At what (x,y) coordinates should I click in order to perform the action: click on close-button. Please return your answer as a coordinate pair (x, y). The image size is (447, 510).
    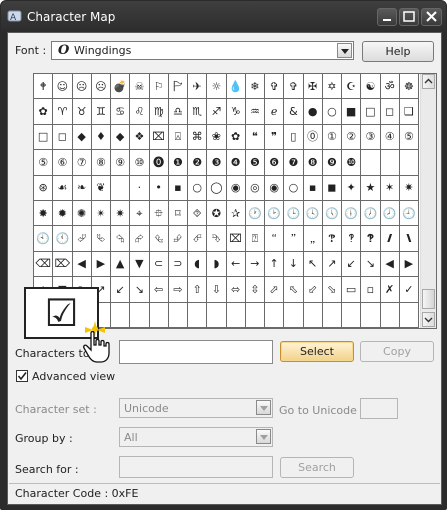
    Looking at the image, I should click on (431, 17).